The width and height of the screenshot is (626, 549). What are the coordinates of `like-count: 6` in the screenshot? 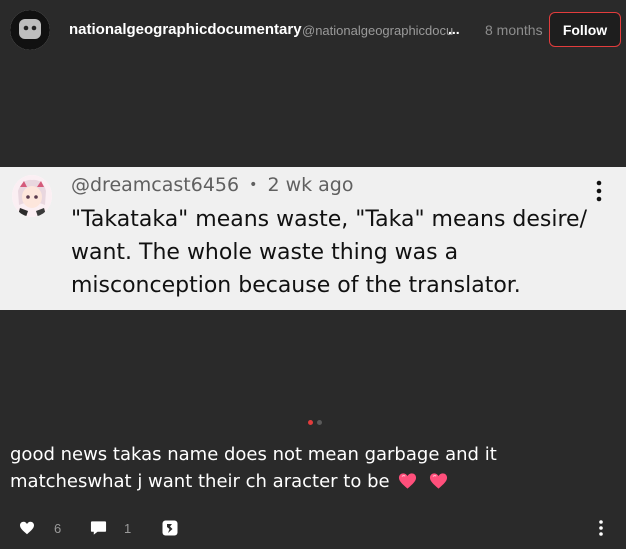 It's located at (58, 528).